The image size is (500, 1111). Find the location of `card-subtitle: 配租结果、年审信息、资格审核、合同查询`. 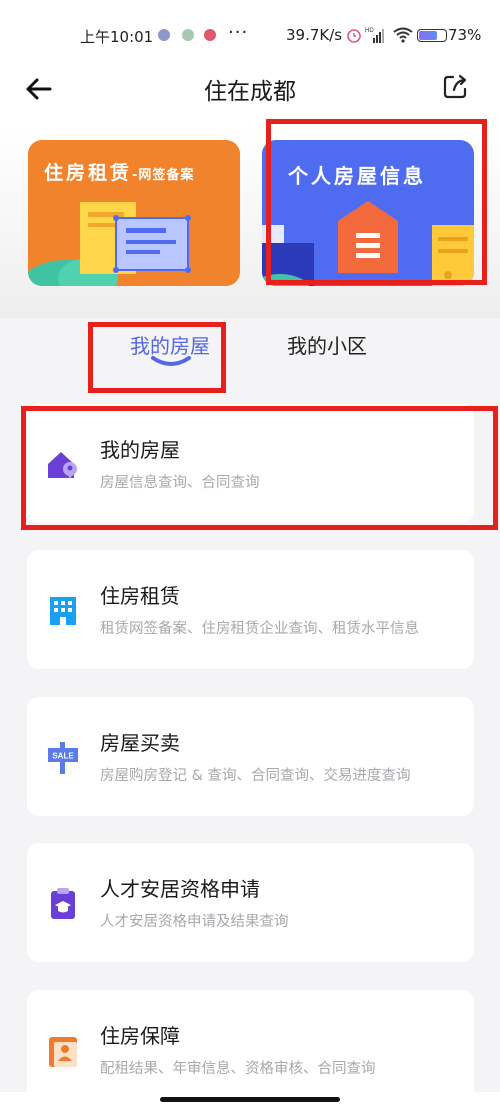

card-subtitle: 配租结果、年审信息、资格审核、合同查询 is located at coordinates (238, 1069).